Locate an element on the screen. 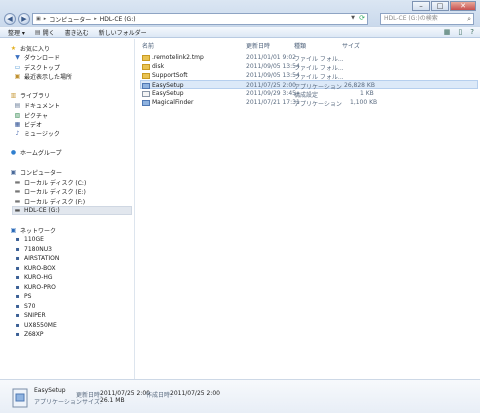  details-size-label: サイズ: is located at coordinates (92, 402).